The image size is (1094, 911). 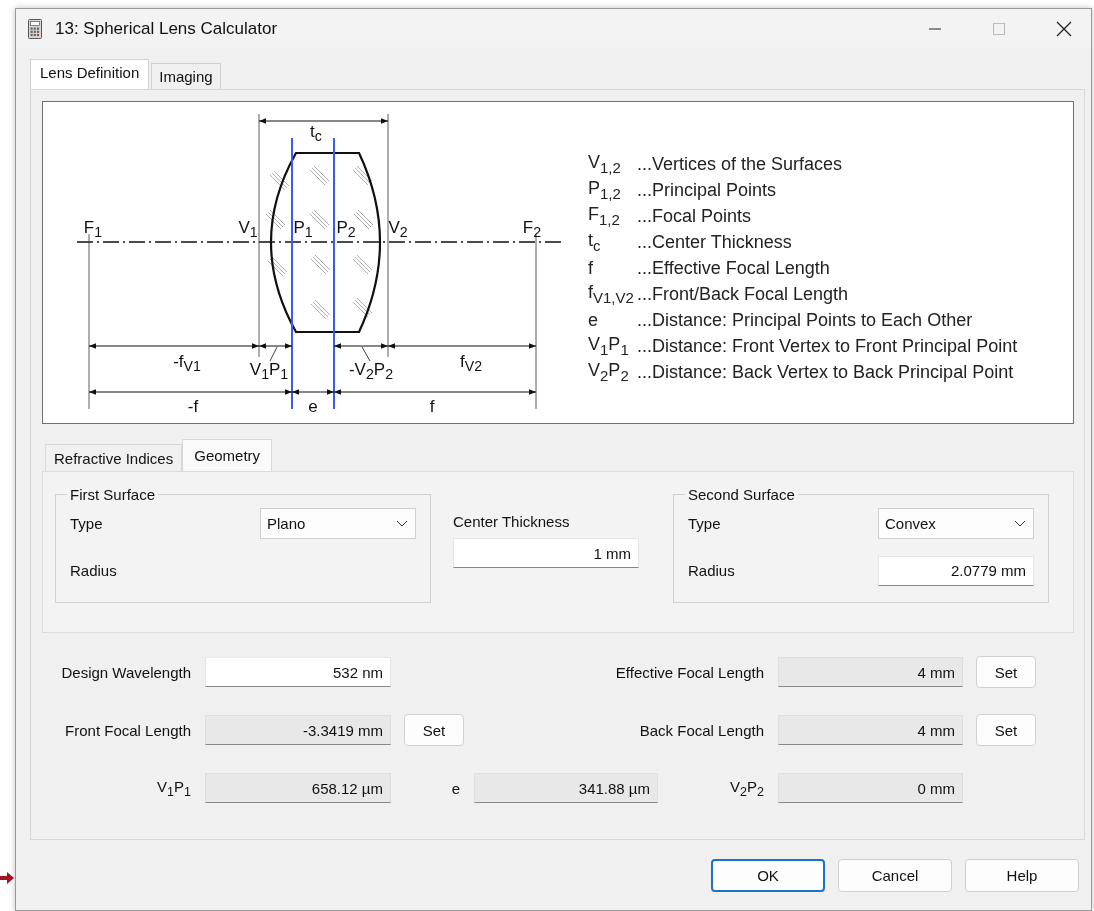 I want to click on legend-symbol: f, so click(x=591, y=268).